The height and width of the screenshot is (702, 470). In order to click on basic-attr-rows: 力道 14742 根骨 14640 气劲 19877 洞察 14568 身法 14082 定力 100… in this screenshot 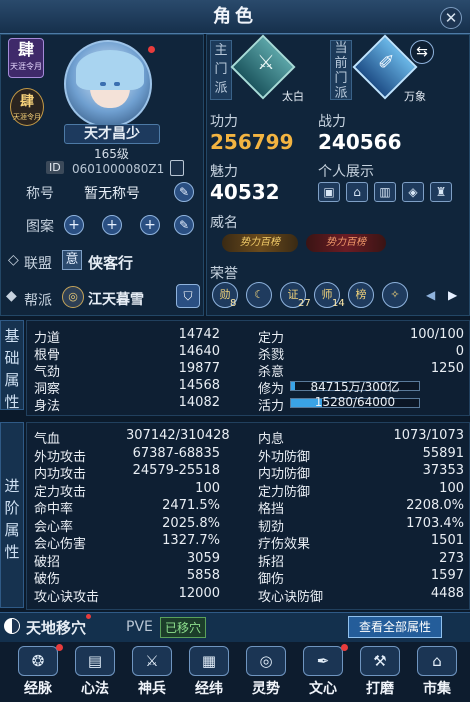, I will do `click(248, 368)`.